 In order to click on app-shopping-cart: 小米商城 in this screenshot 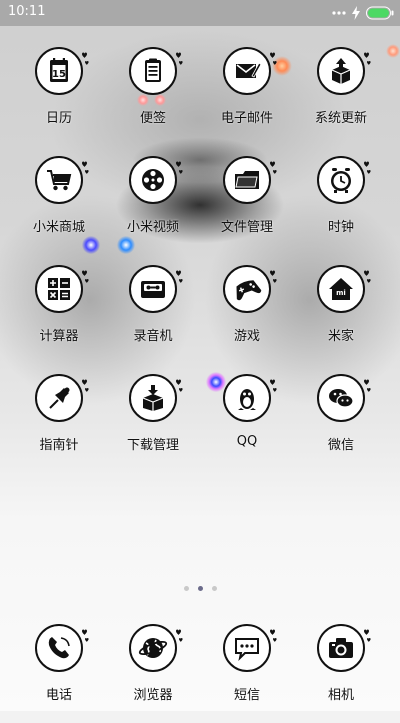, I will do `click(59, 205)`.